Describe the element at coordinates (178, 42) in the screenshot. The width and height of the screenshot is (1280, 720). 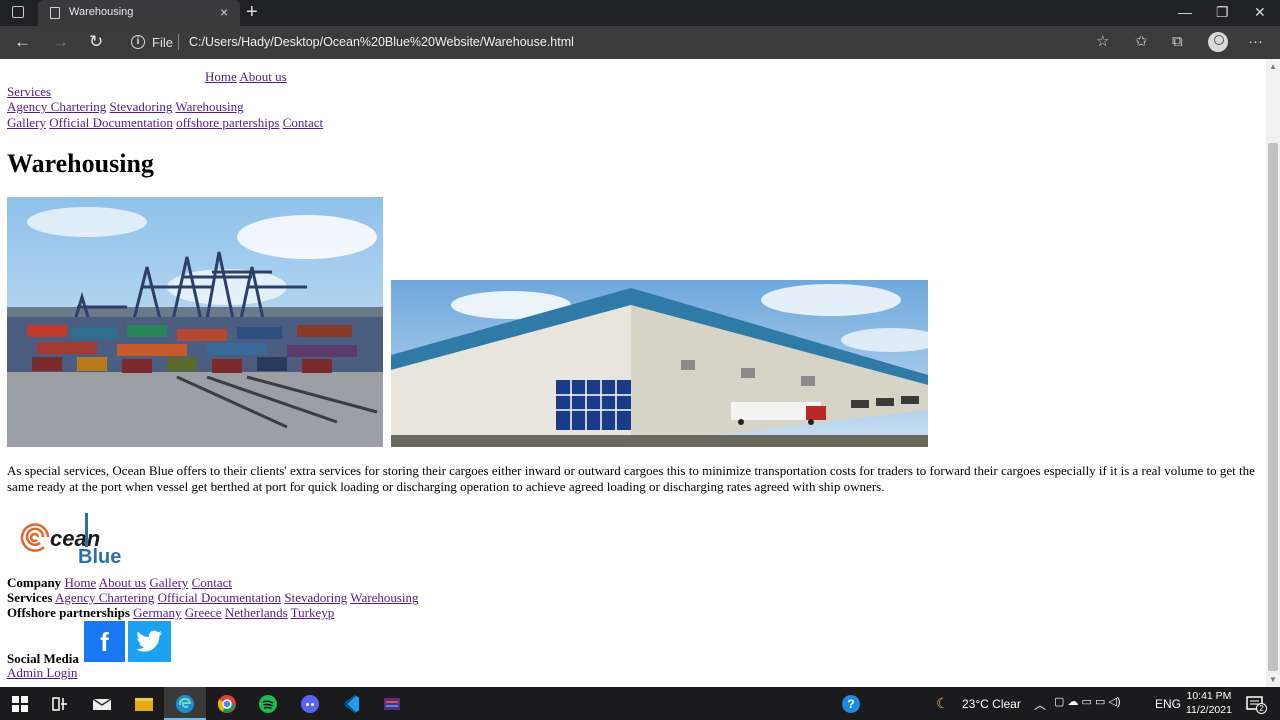
I see `address-separator` at that location.